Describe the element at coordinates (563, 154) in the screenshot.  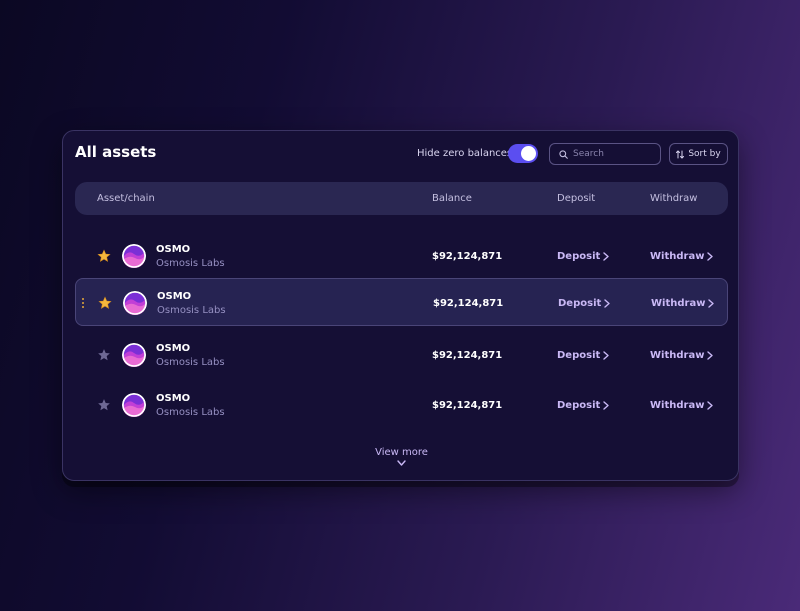
I see `search-icon` at that location.